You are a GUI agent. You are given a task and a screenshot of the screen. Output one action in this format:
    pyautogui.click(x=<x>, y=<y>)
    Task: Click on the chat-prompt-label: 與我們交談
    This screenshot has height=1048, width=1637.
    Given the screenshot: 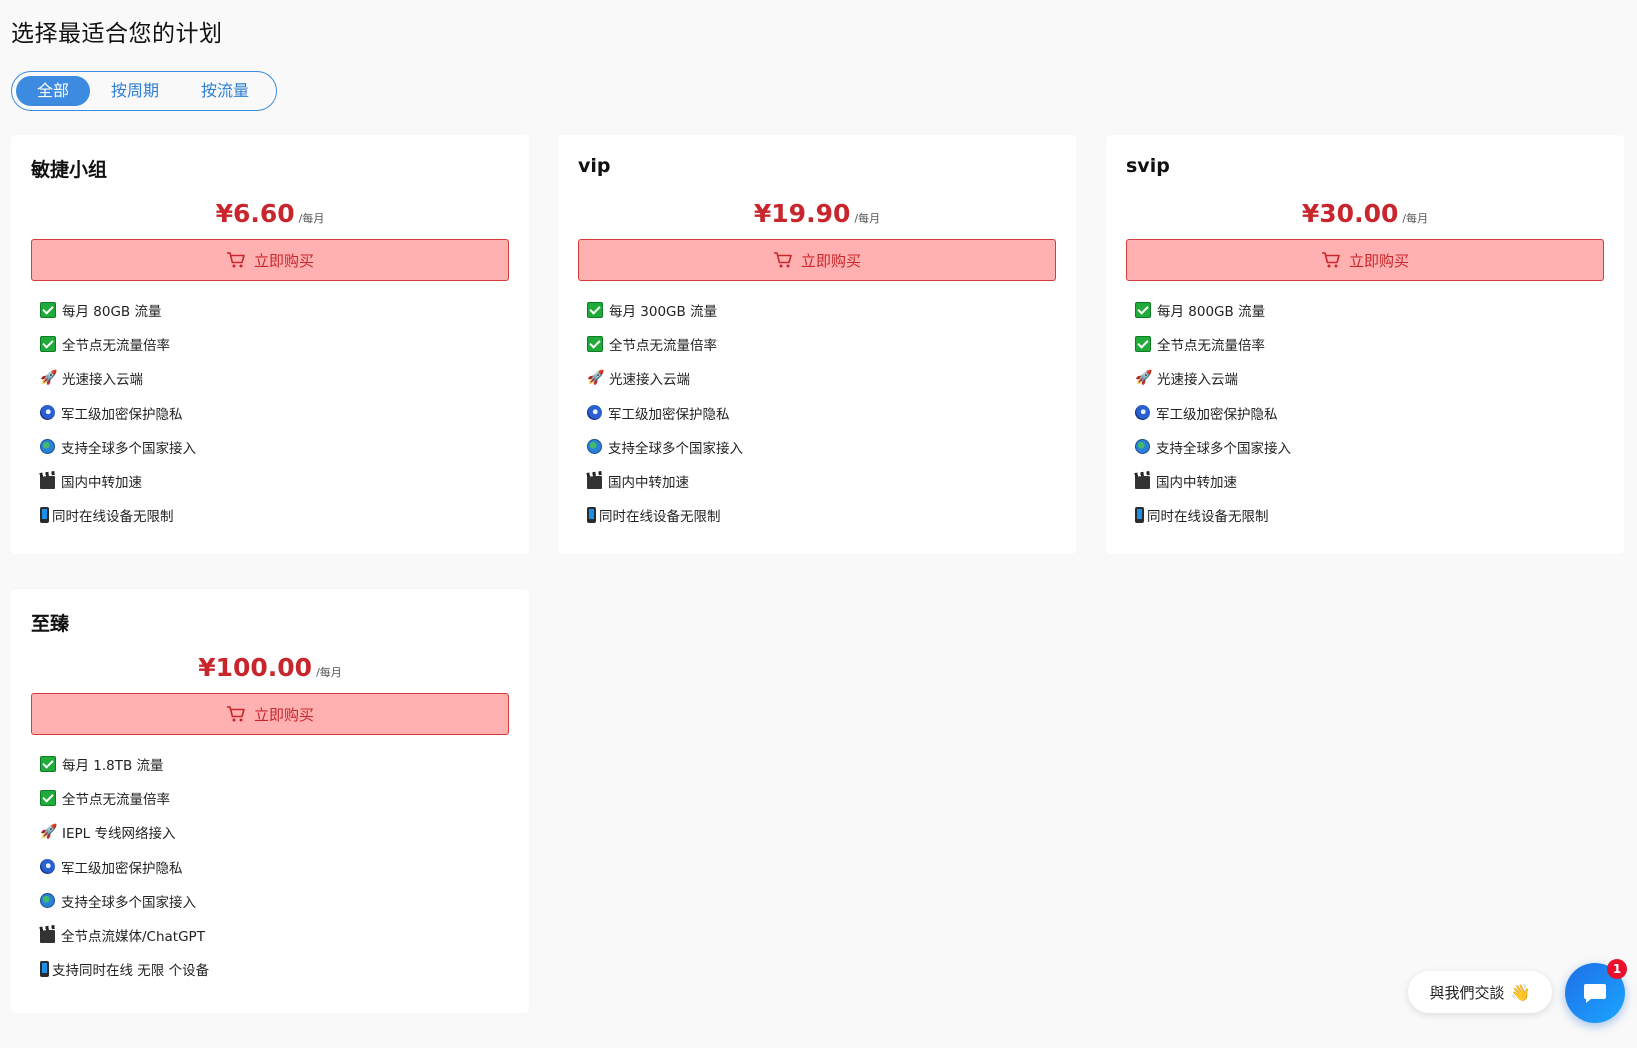 What is the action you would take?
    pyautogui.click(x=1467, y=992)
    